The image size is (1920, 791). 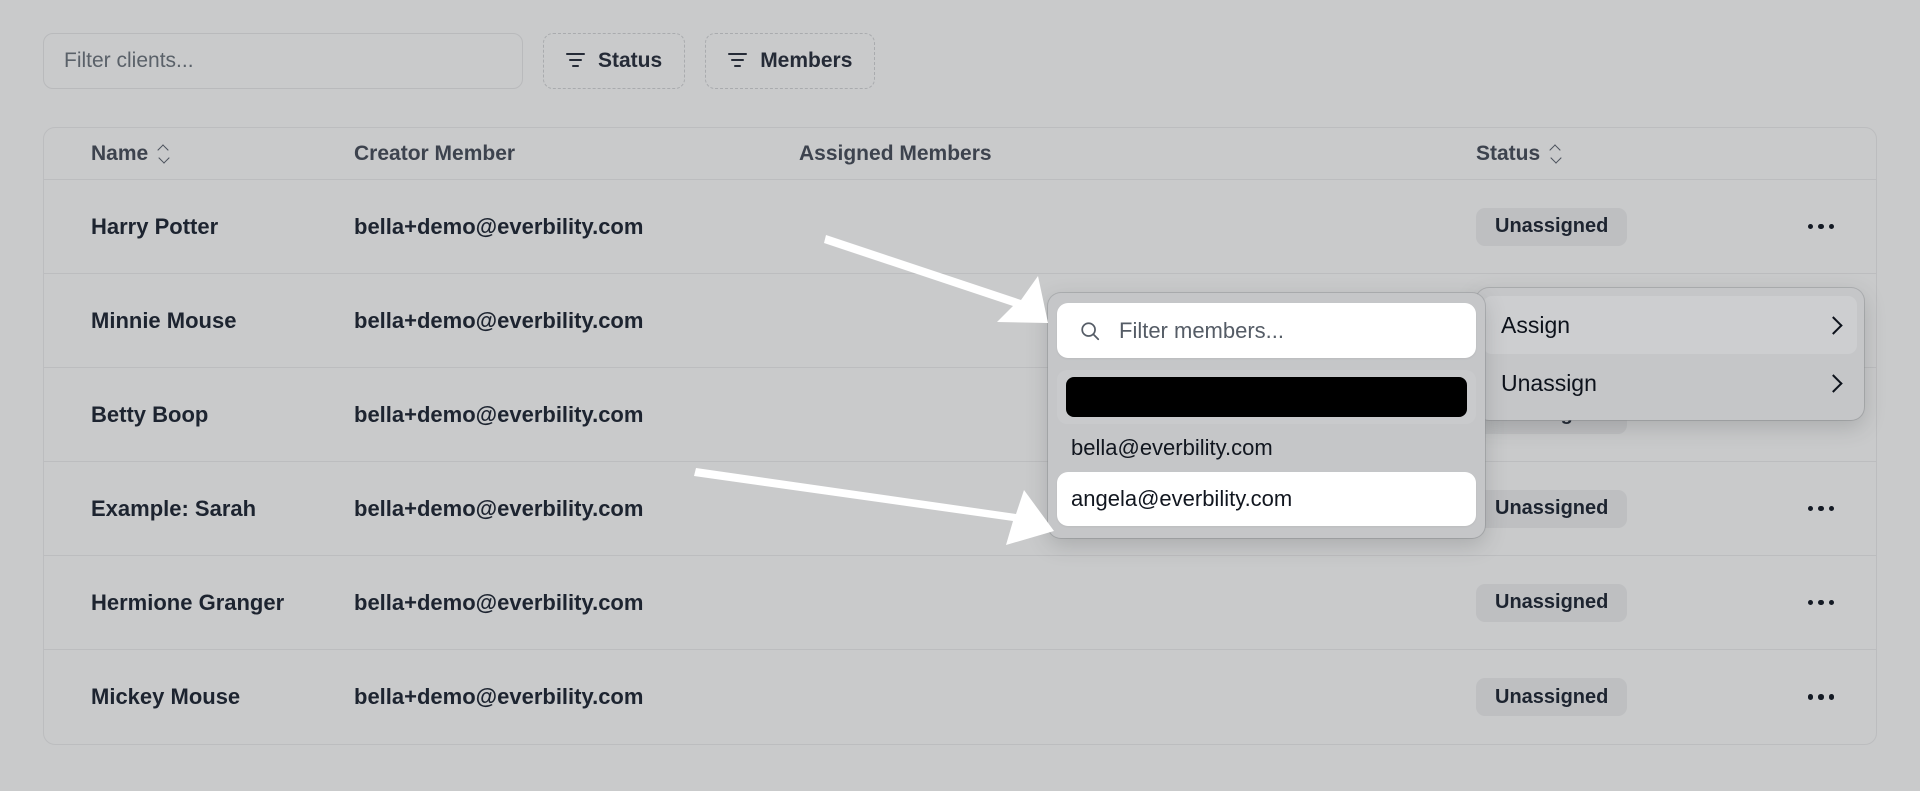 What do you see at coordinates (806, 60) in the screenshot?
I see `members-filter-label: Members` at bounding box center [806, 60].